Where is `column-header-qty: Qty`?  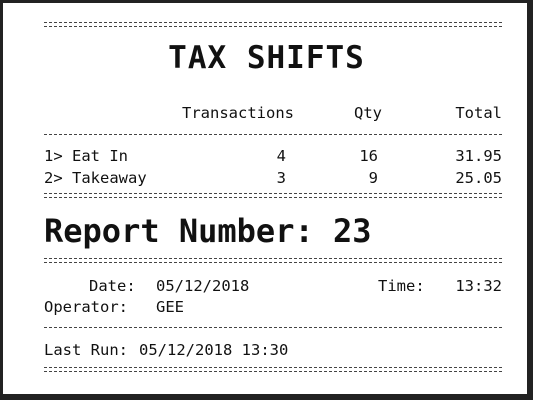 column-header-qty: Qty is located at coordinates (368, 113).